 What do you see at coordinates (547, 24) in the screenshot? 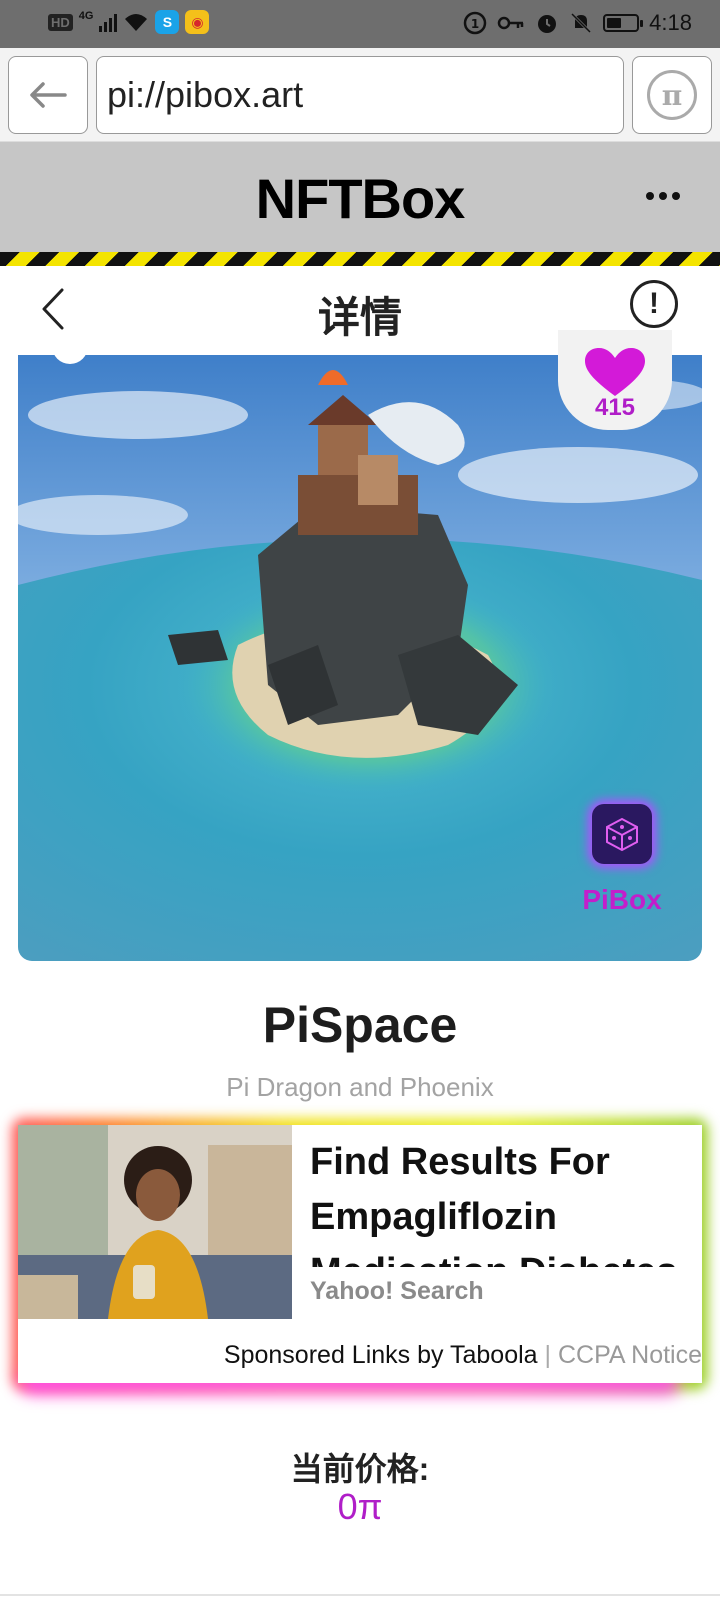
I see `alarm-icon` at bounding box center [547, 24].